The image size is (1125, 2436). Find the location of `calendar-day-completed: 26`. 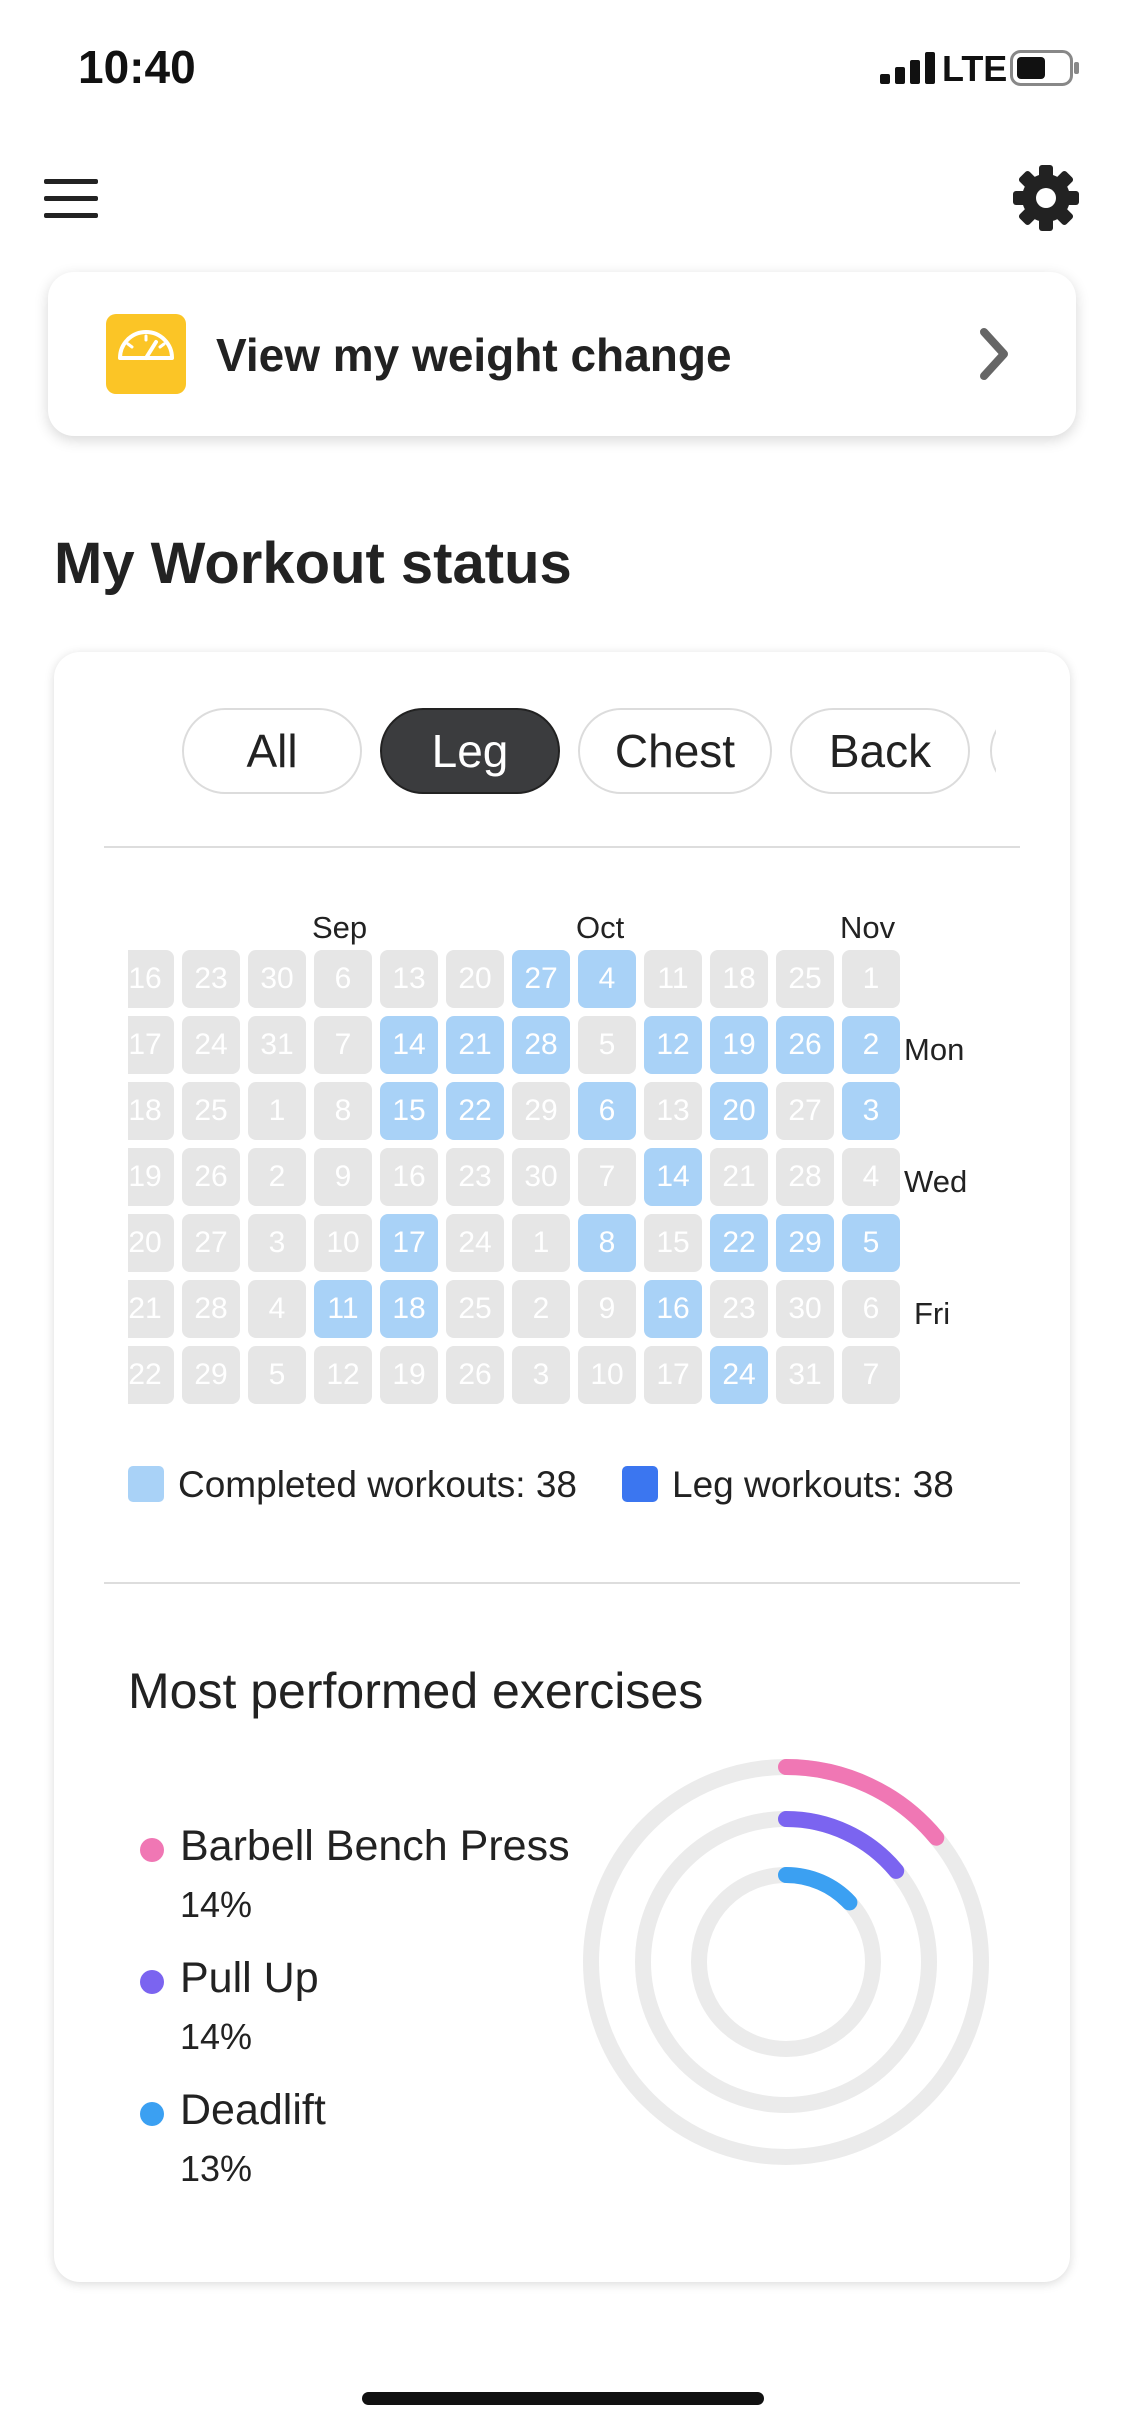

calendar-day-completed: 26 is located at coordinates (805, 1045).